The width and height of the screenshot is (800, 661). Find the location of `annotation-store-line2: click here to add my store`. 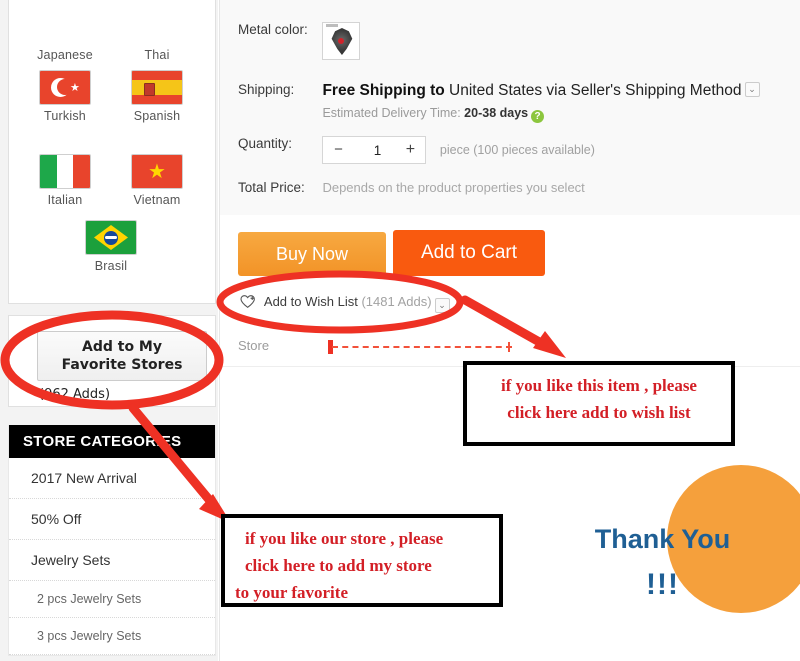

annotation-store-line2: click here to add my store is located at coordinates (338, 565).